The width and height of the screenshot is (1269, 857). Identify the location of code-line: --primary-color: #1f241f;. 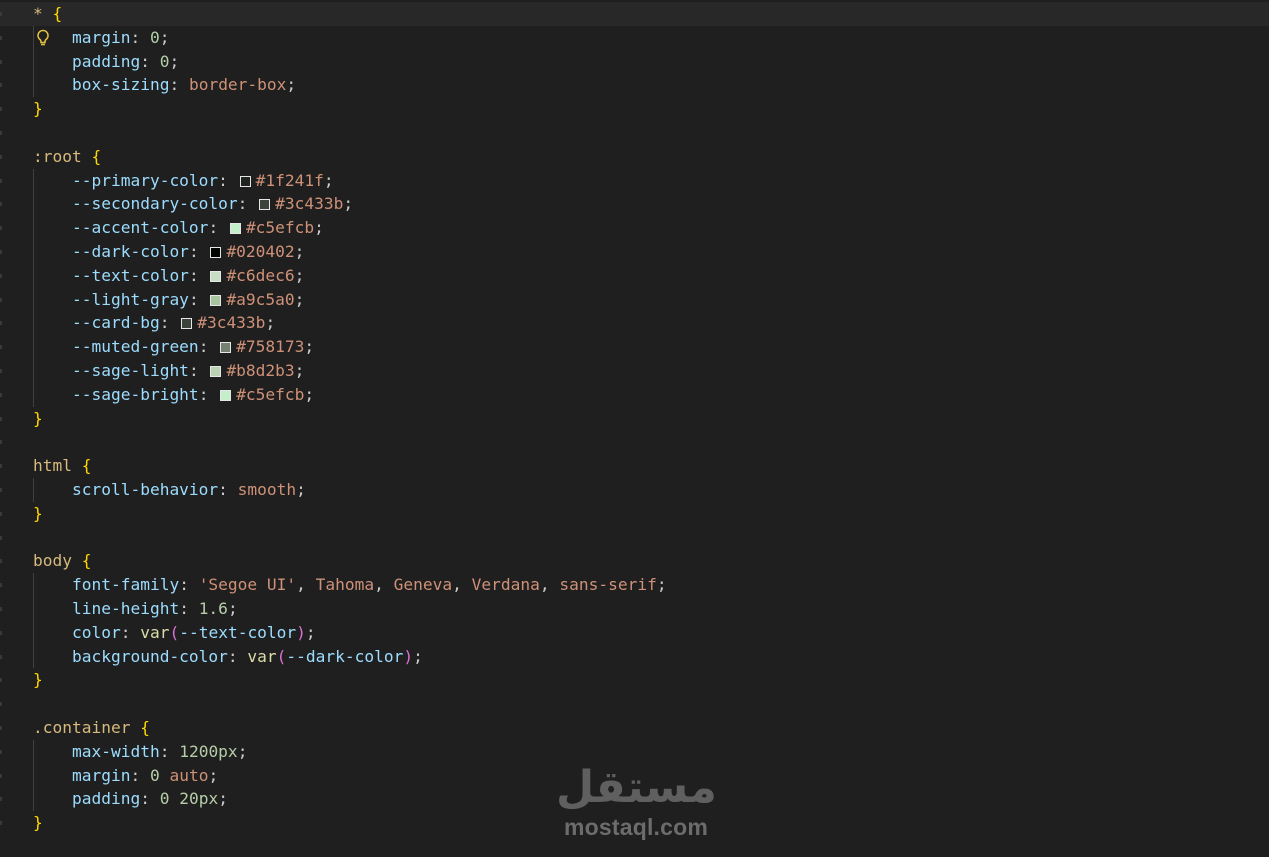
(634, 180).